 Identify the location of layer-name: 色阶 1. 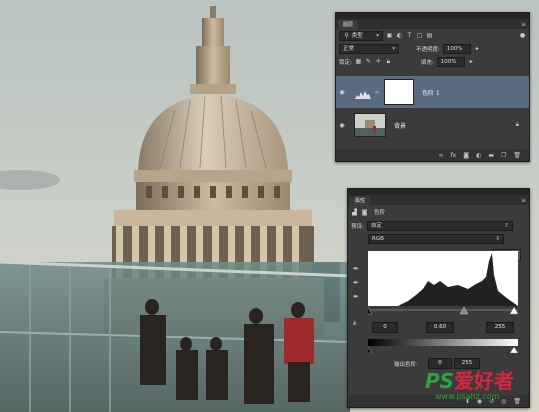
(431, 92).